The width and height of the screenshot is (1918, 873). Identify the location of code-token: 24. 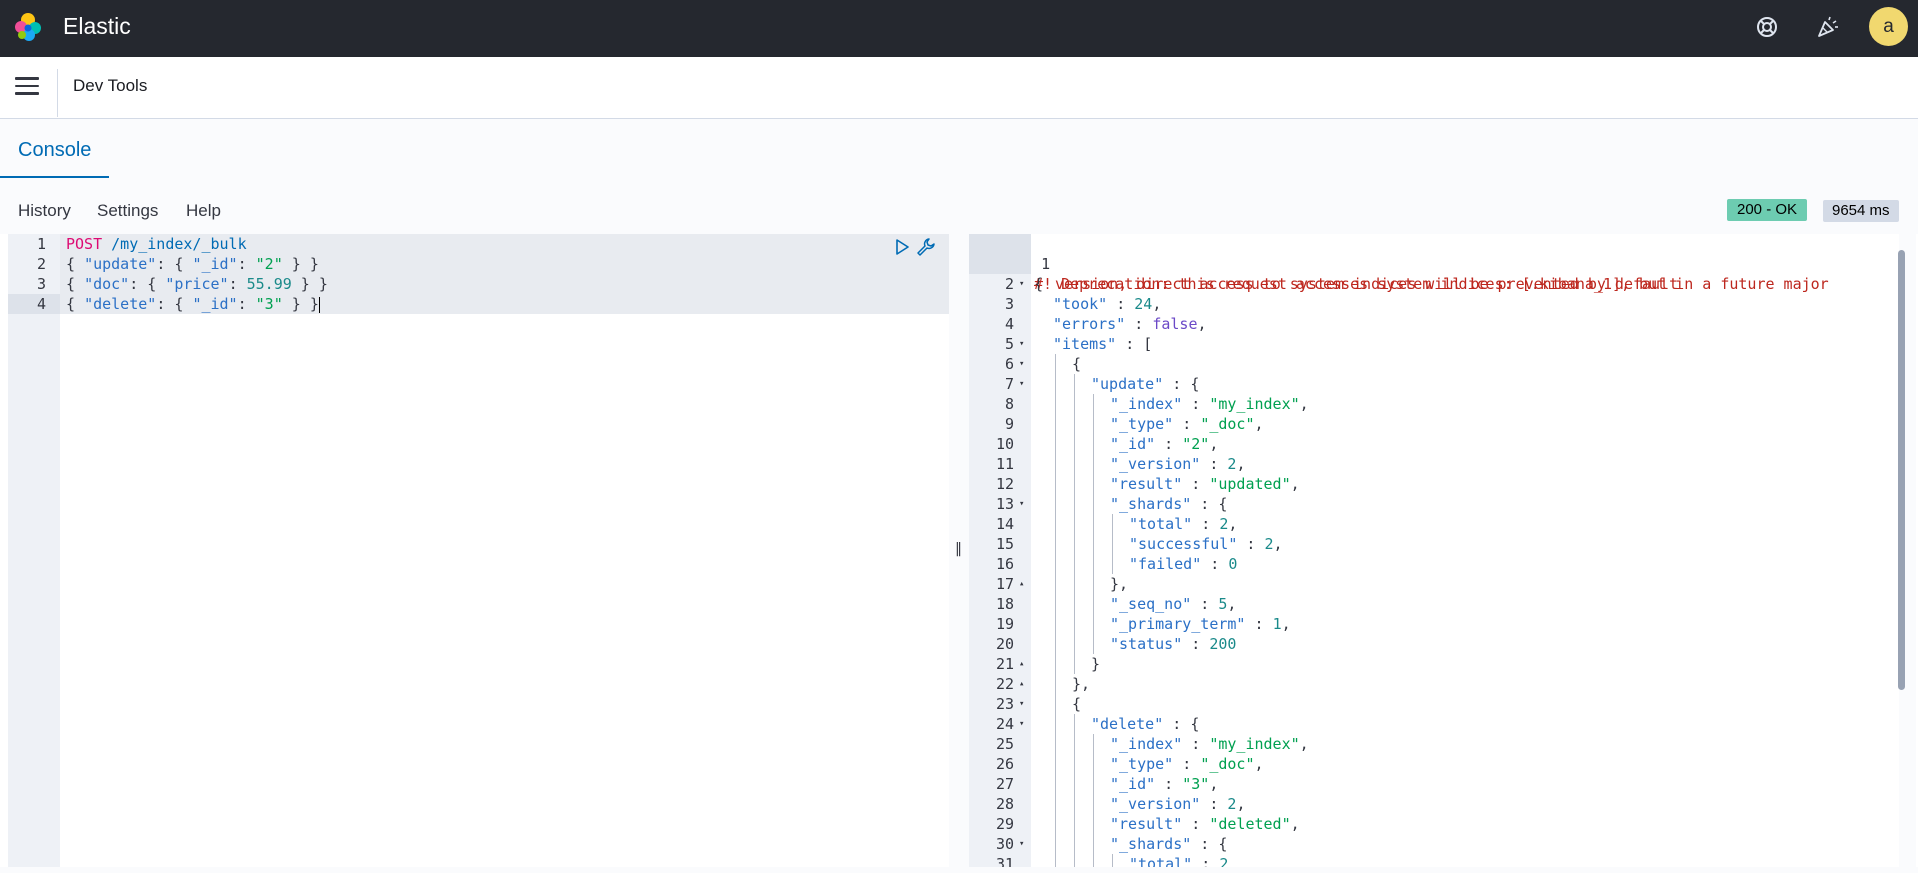
(1143, 304).